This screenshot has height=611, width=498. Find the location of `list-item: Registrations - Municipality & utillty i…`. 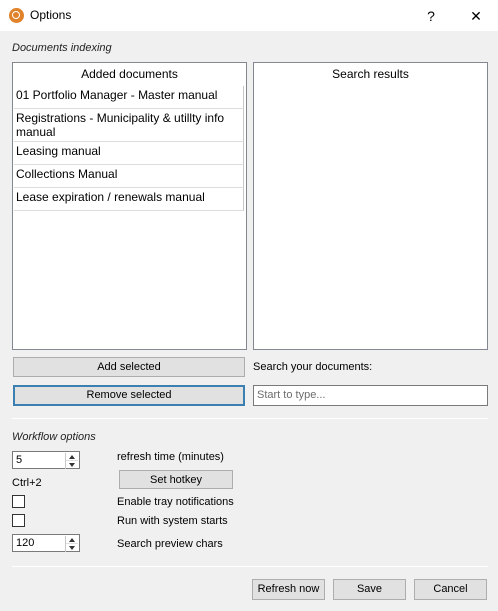

list-item: Registrations - Municipality & utillty i… is located at coordinates (129, 125).